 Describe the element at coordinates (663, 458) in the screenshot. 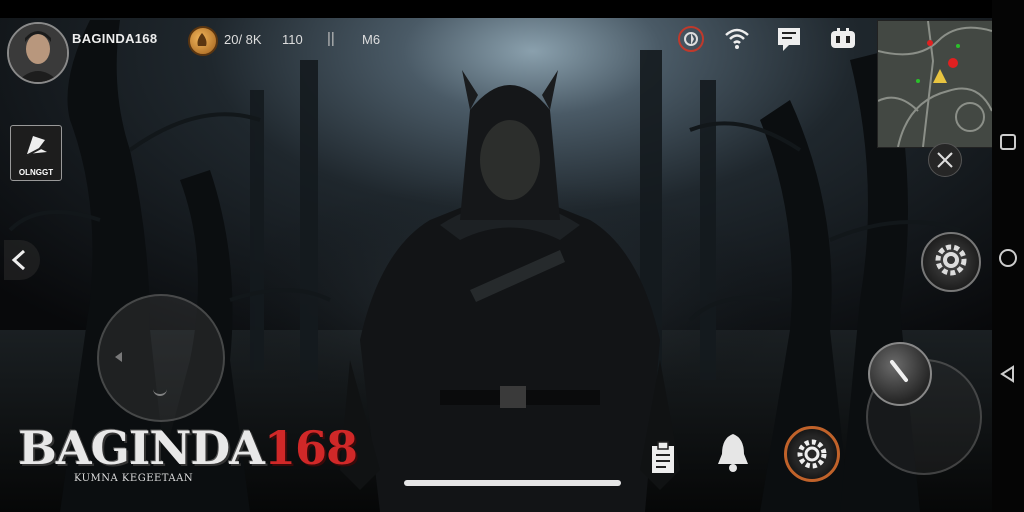

I see `clipboard-icon` at that location.